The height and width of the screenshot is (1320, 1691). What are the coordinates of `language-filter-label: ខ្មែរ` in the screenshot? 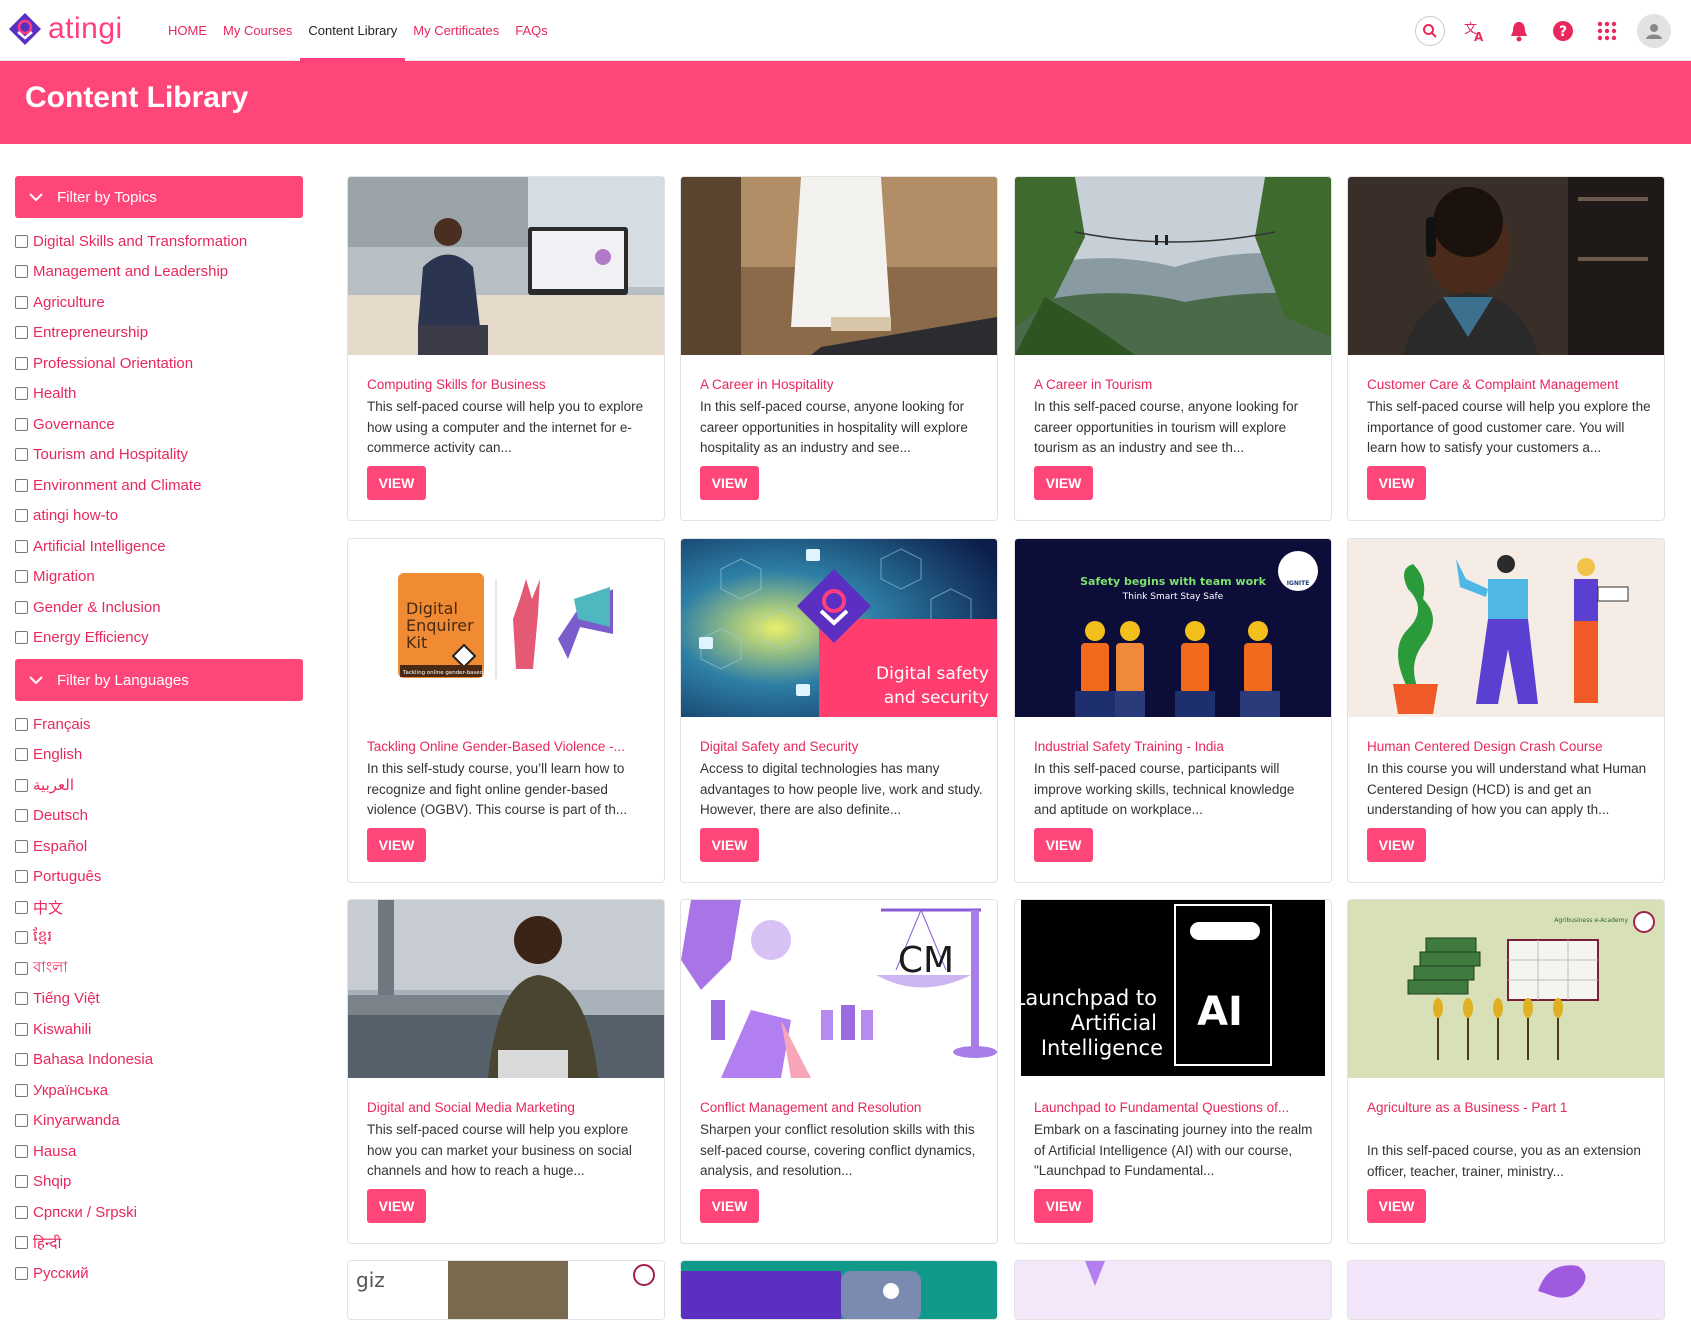 It's located at (42, 938).